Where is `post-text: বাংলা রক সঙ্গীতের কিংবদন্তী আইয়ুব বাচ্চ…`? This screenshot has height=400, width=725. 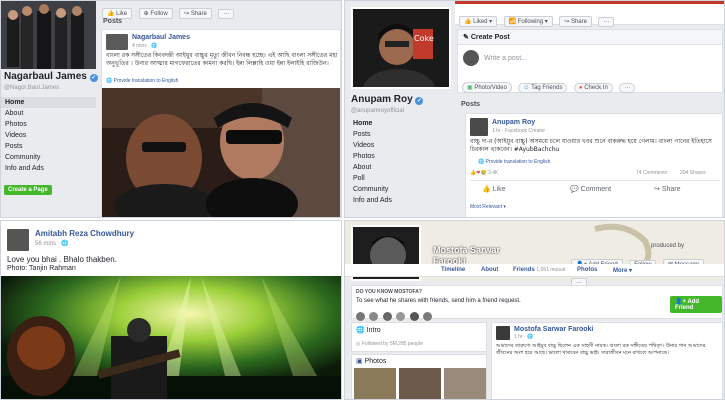 post-text: বাংলা রক সঙ্গীতের কিংবদন্তী আইয়ুব বাচ্চ… is located at coordinates (222, 59).